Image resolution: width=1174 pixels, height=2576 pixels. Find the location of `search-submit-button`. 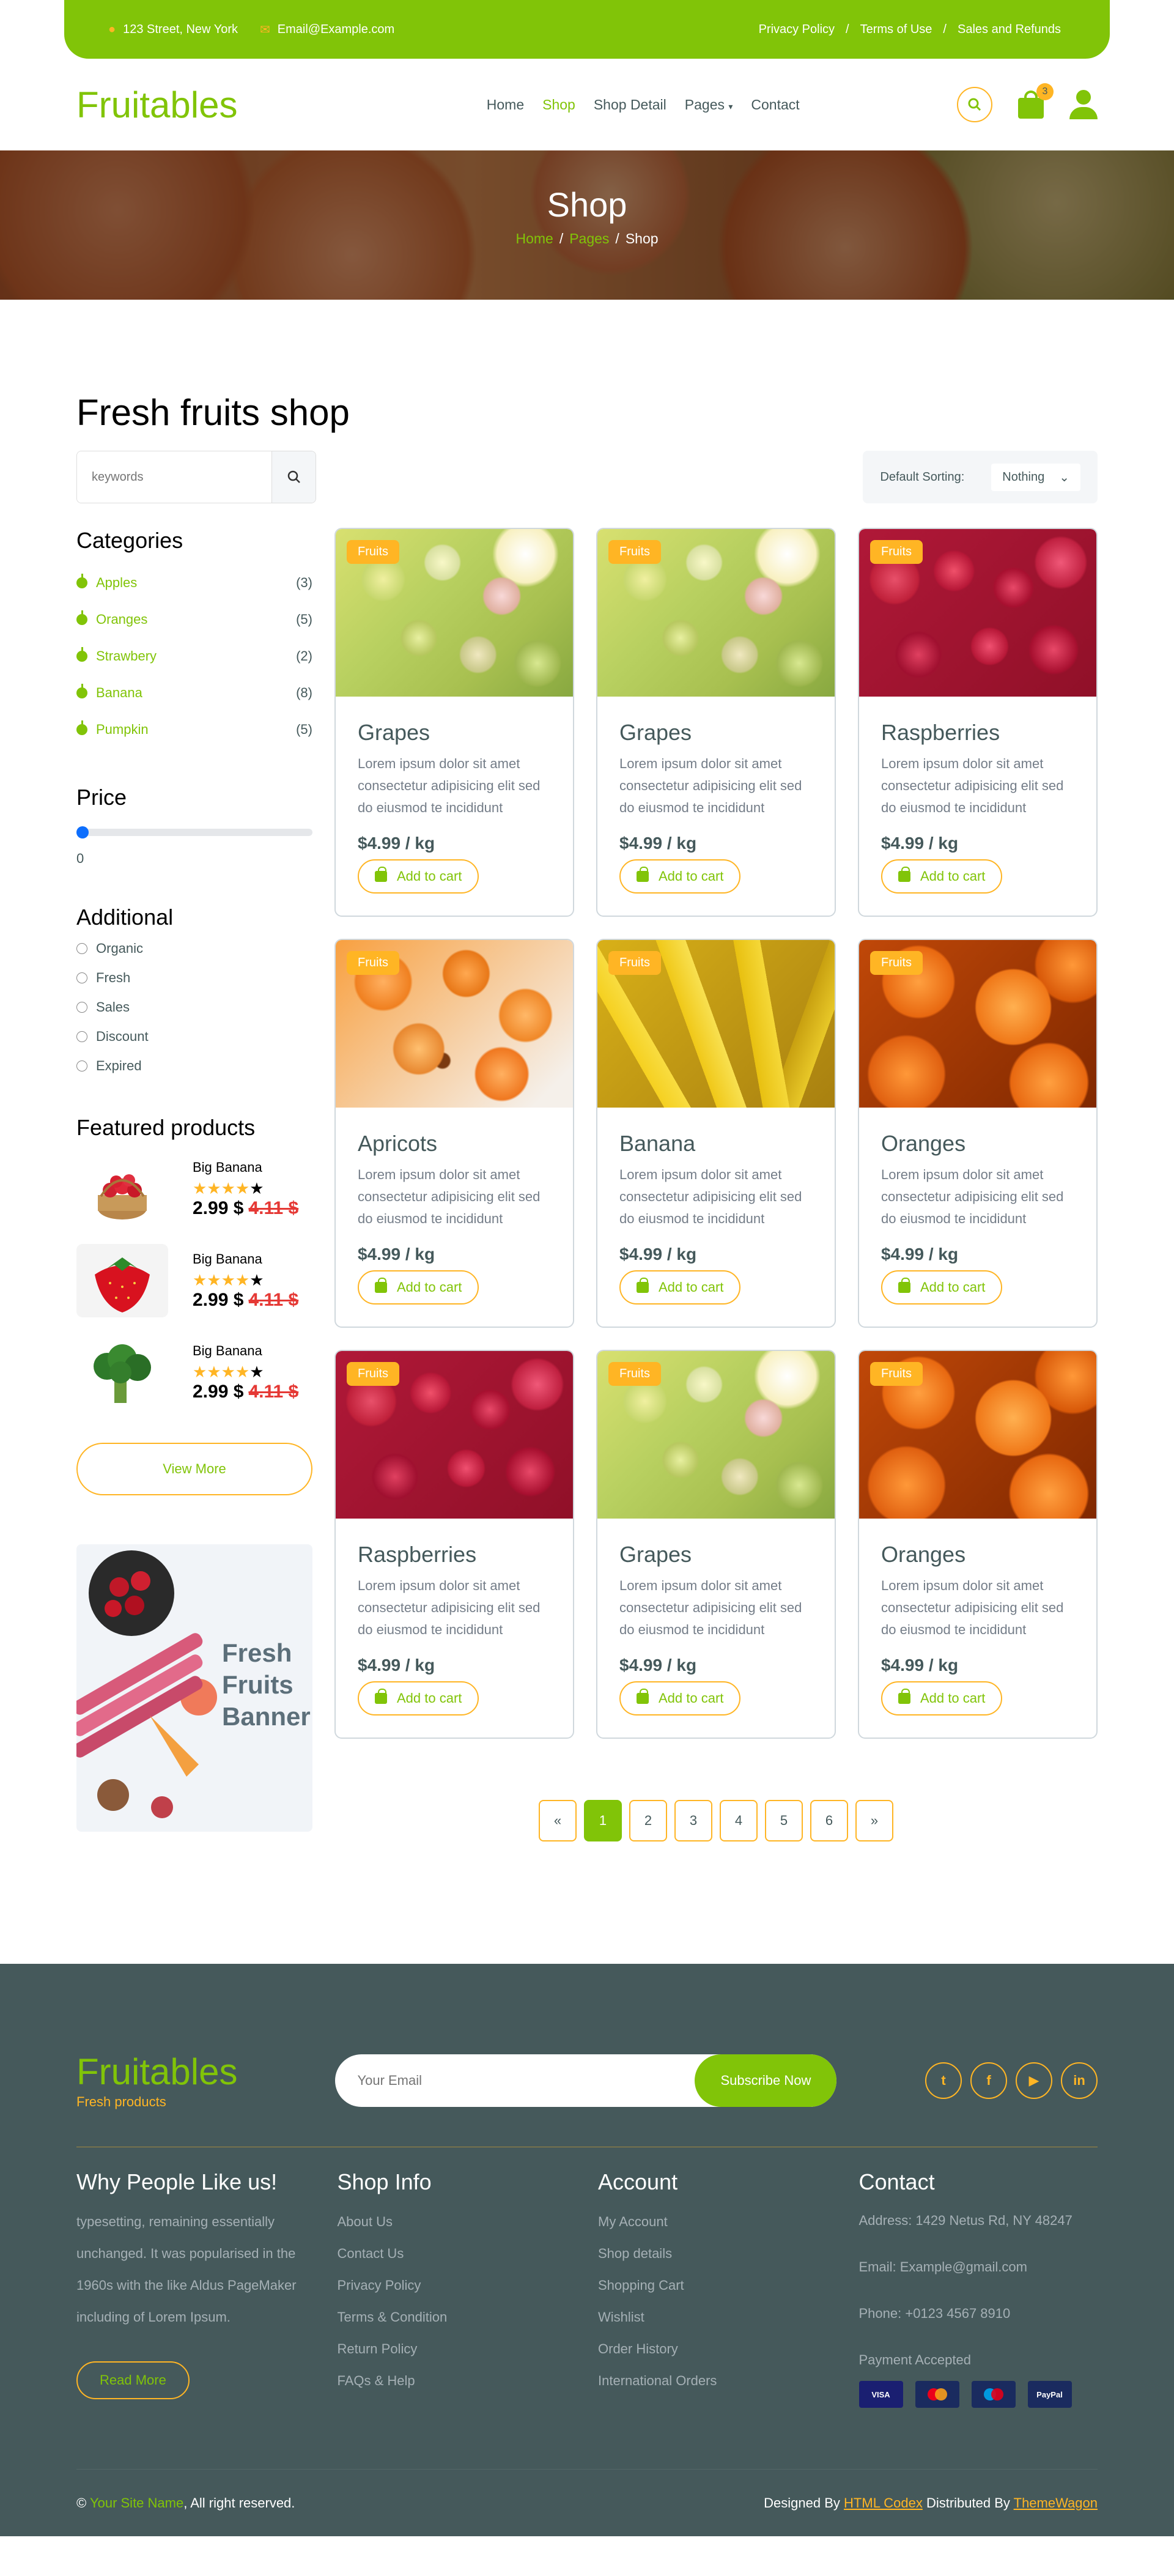

search-submit-button is located at coordinates (293, 477).